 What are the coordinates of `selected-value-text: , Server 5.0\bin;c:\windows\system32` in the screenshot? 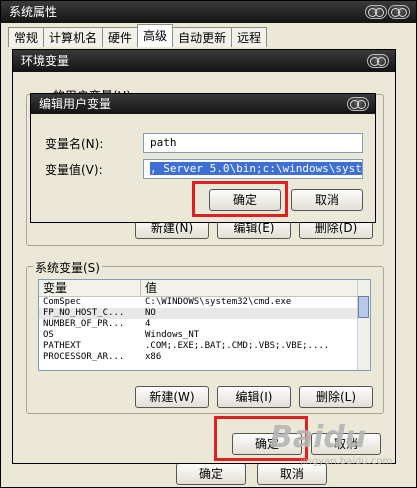 It's located at (256, 168).